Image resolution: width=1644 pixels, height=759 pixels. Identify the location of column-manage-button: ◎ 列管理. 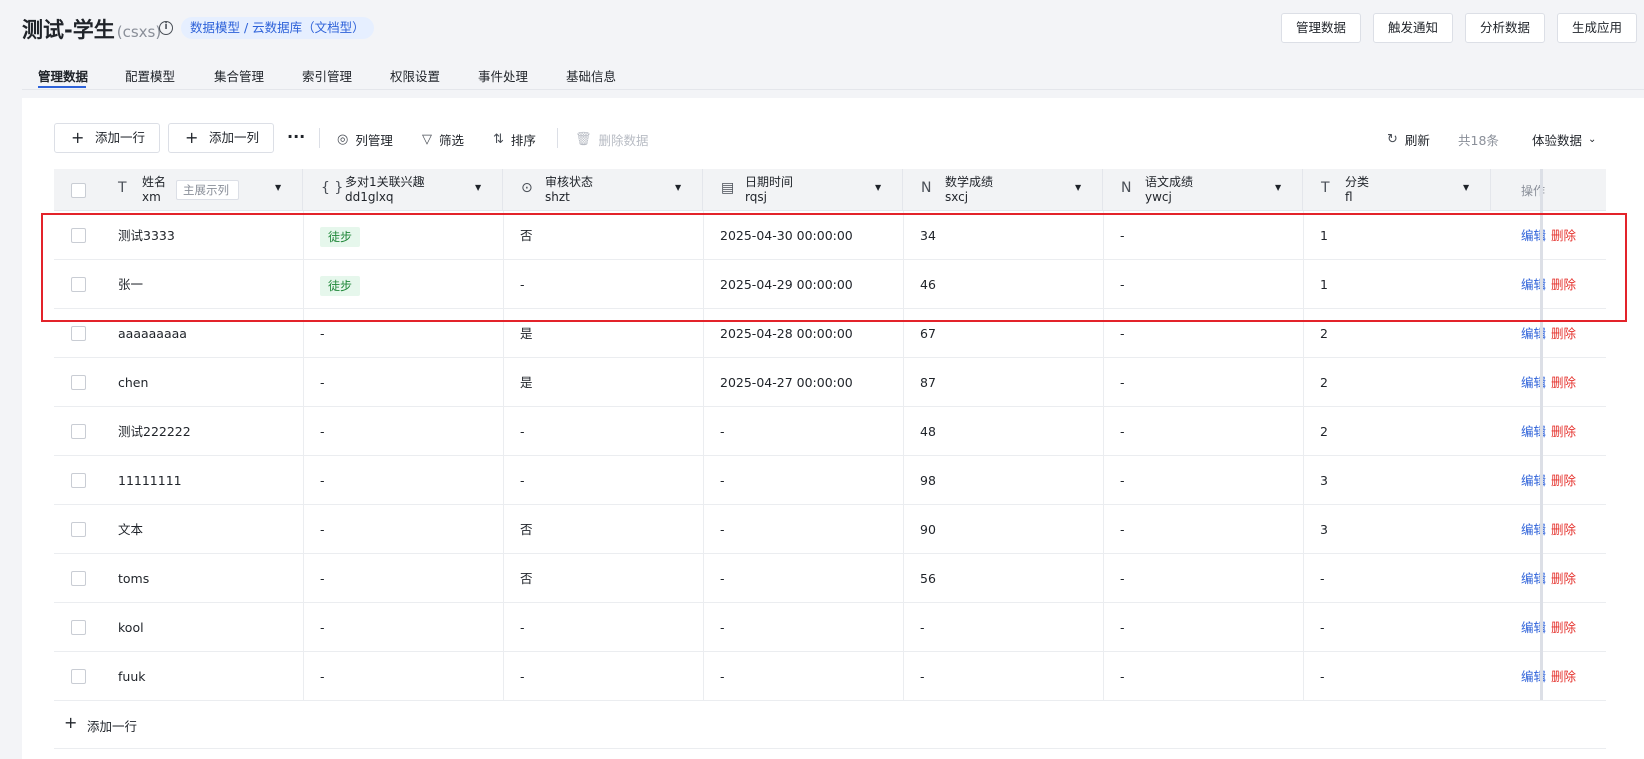
(365, 139).